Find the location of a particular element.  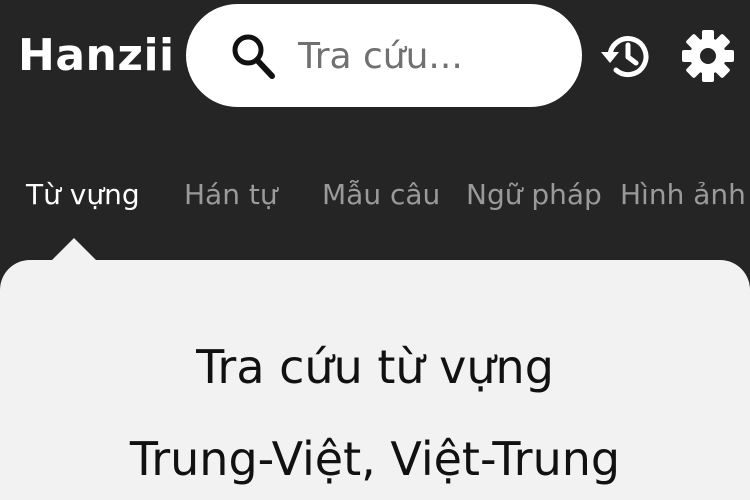

tab-mau-cau: Mẫu câu is located at coordinates (381, 194).